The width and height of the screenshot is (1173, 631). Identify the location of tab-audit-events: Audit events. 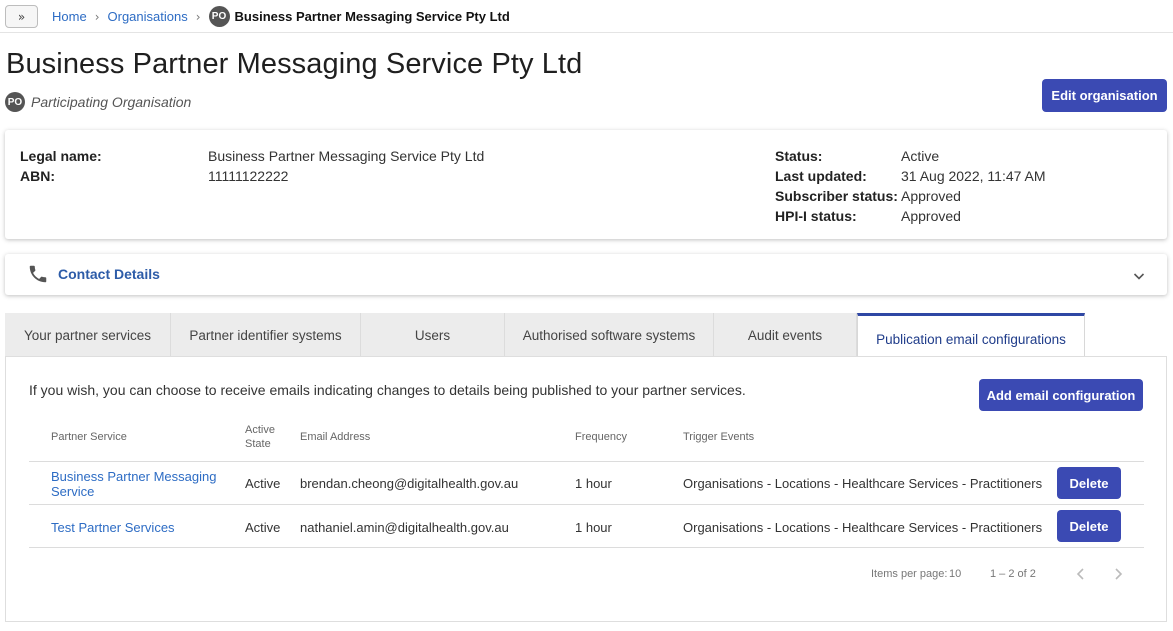
(785, 335).